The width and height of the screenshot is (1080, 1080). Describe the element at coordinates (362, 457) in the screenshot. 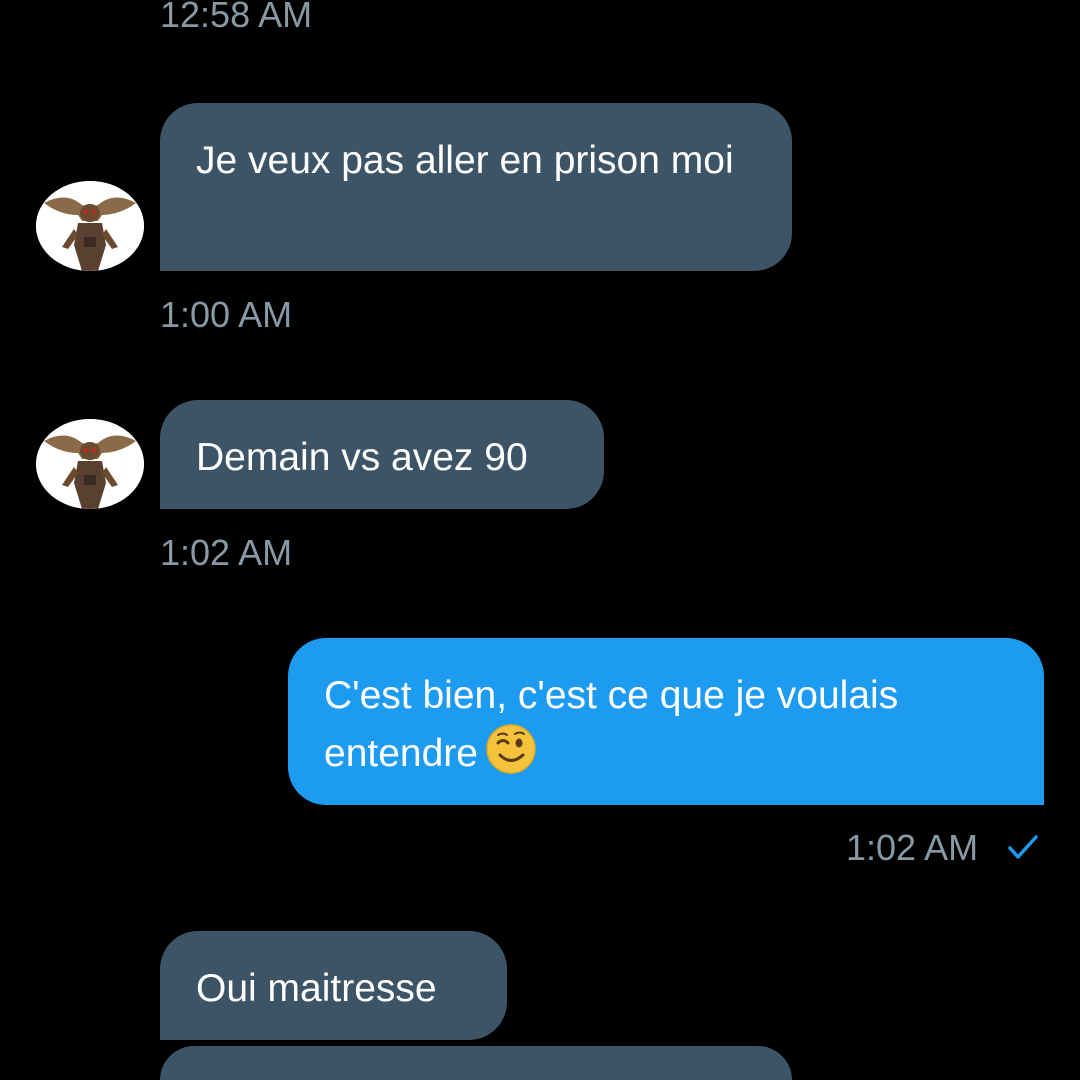

I see `message-text: Demain vs avez 90` at that location.